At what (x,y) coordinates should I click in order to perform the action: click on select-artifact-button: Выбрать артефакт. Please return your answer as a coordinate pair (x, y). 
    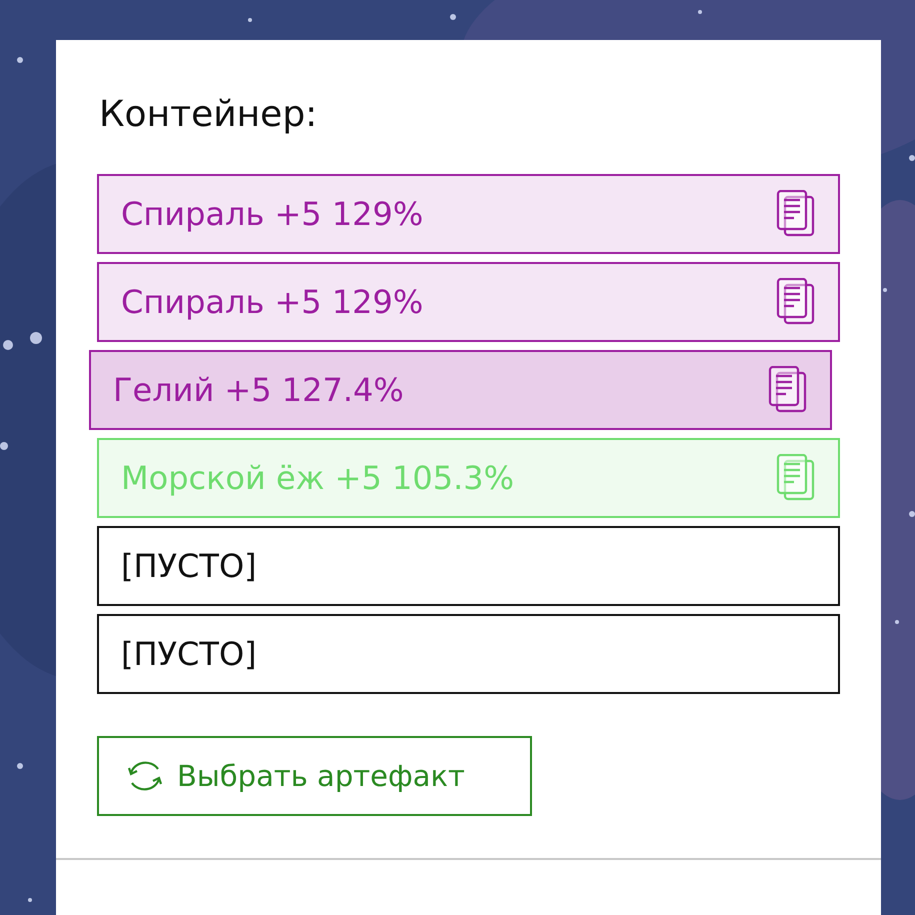
    Looking at the image, I should click on (314, 776).